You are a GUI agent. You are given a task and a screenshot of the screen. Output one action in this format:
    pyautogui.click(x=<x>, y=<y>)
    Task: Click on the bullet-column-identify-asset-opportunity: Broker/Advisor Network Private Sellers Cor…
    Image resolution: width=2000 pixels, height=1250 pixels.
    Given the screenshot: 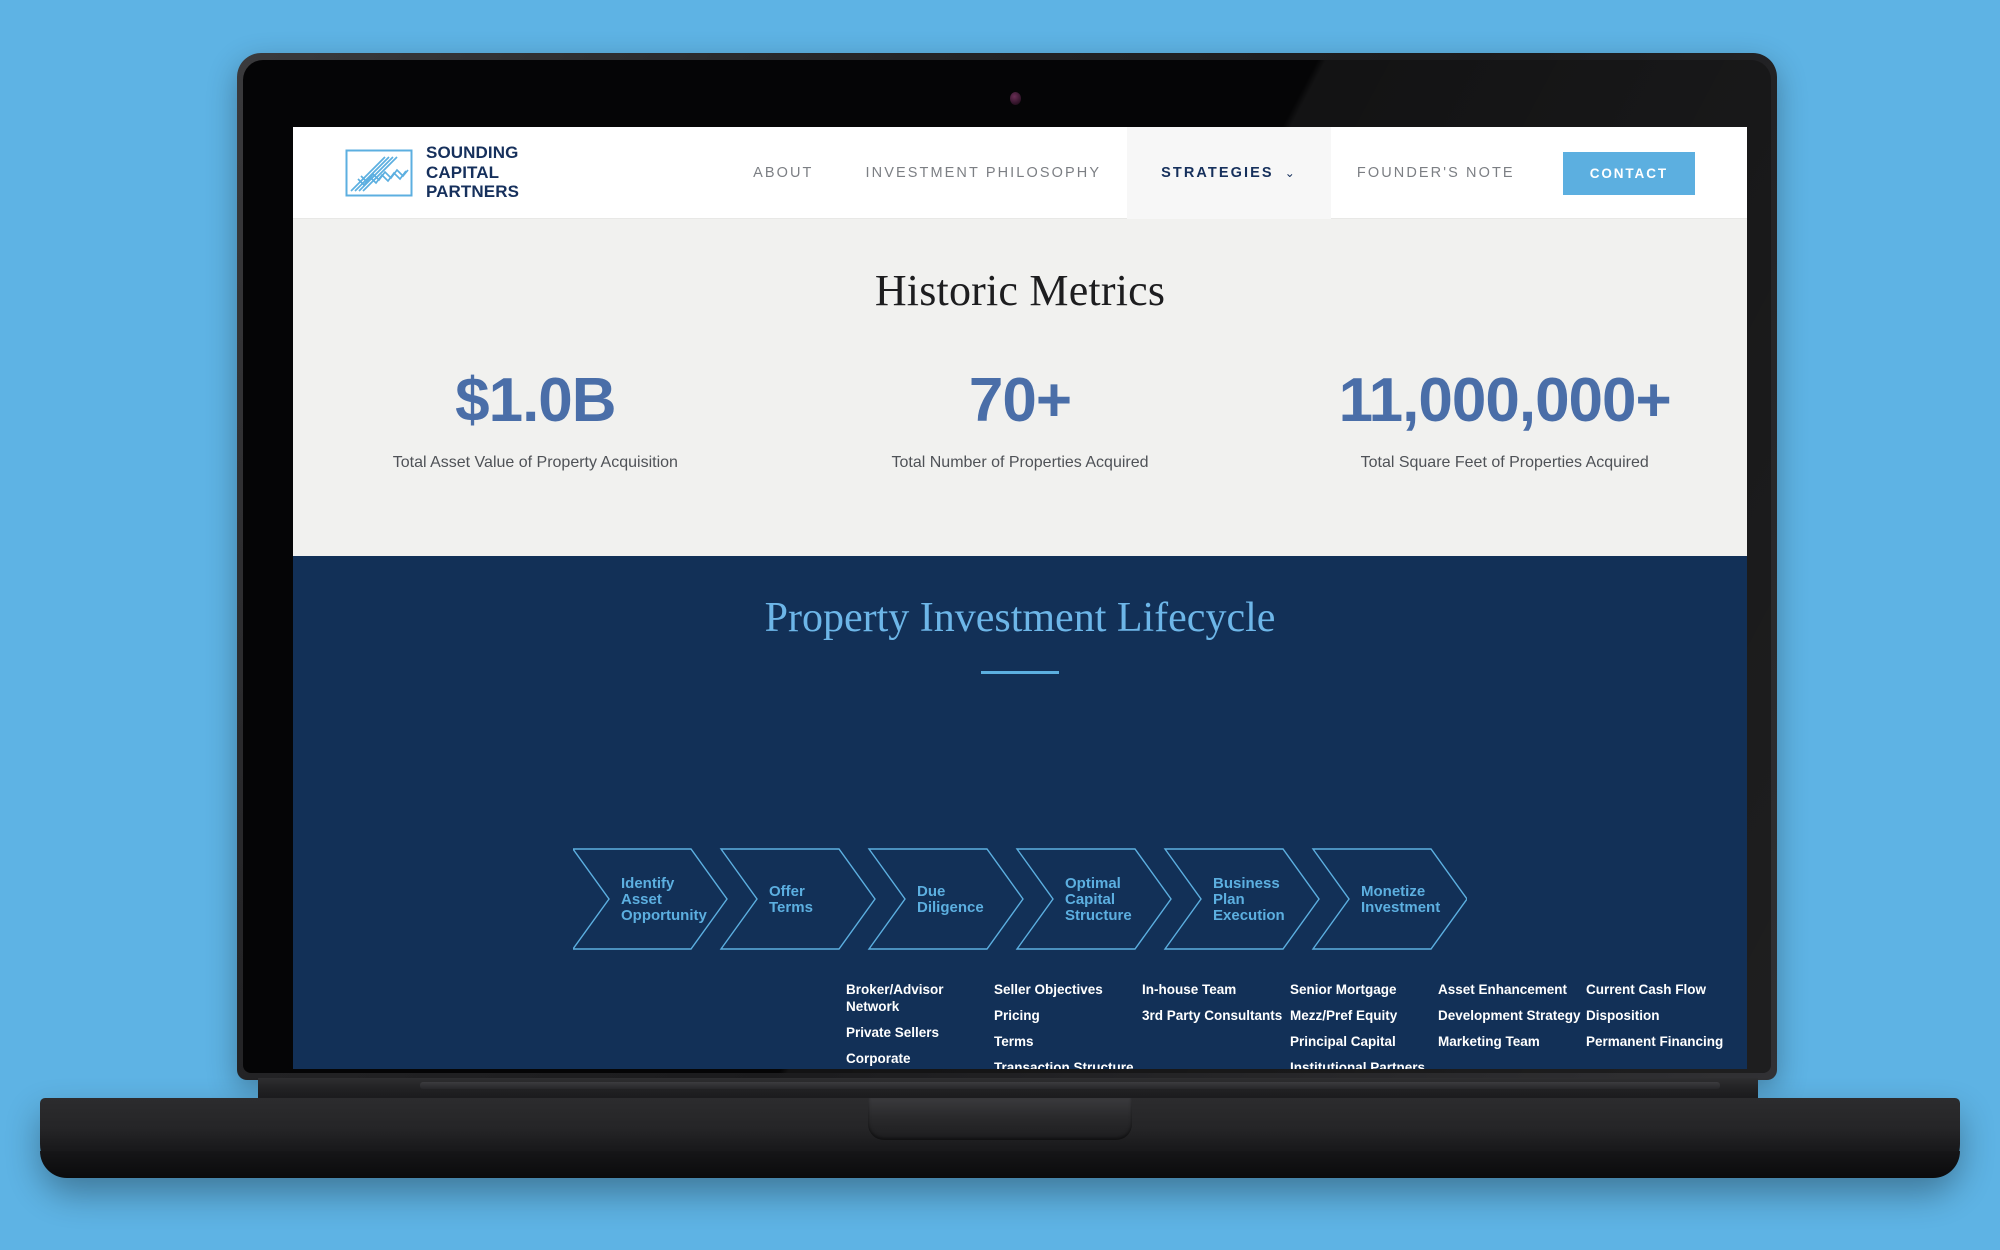 What is the action you would take?
    pyautogui.click(x=920, y=1025)
    